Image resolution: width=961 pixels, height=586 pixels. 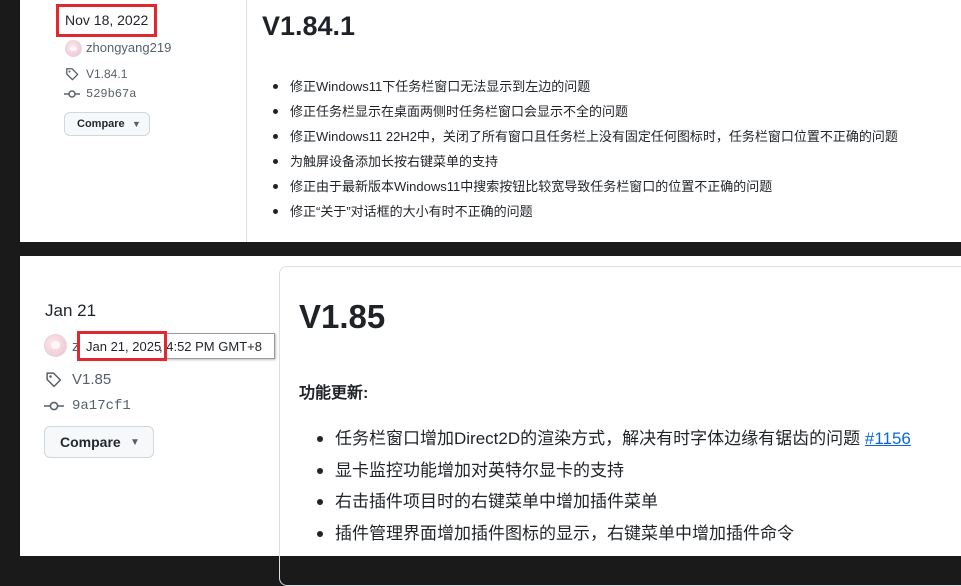 What do you see at coordinates (584, 165) in the screenshot?
I see `list-item: 为触屏设备添加长按右键菜单的支持` at bounding box center [584, 165].